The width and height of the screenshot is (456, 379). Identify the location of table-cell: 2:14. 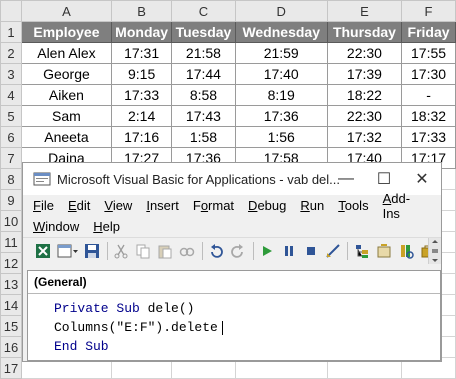
(141, 116).